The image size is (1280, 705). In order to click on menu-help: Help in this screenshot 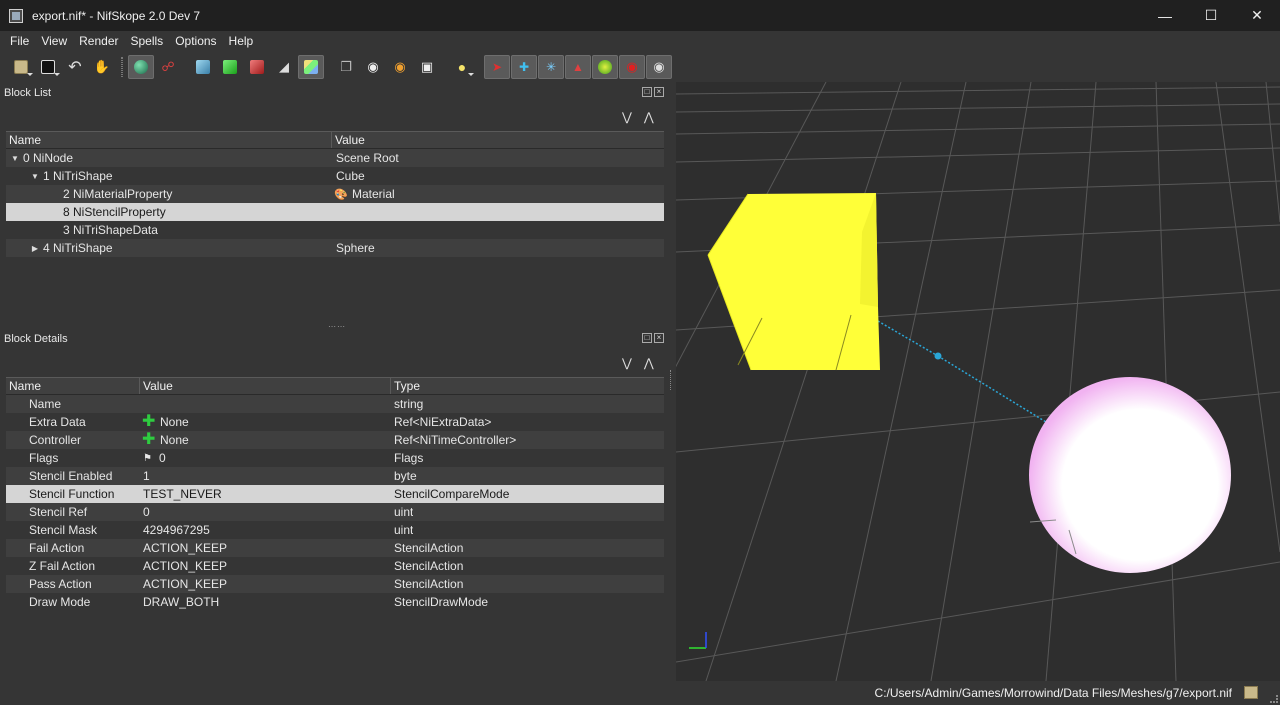, I will do `click(241, 41)`.